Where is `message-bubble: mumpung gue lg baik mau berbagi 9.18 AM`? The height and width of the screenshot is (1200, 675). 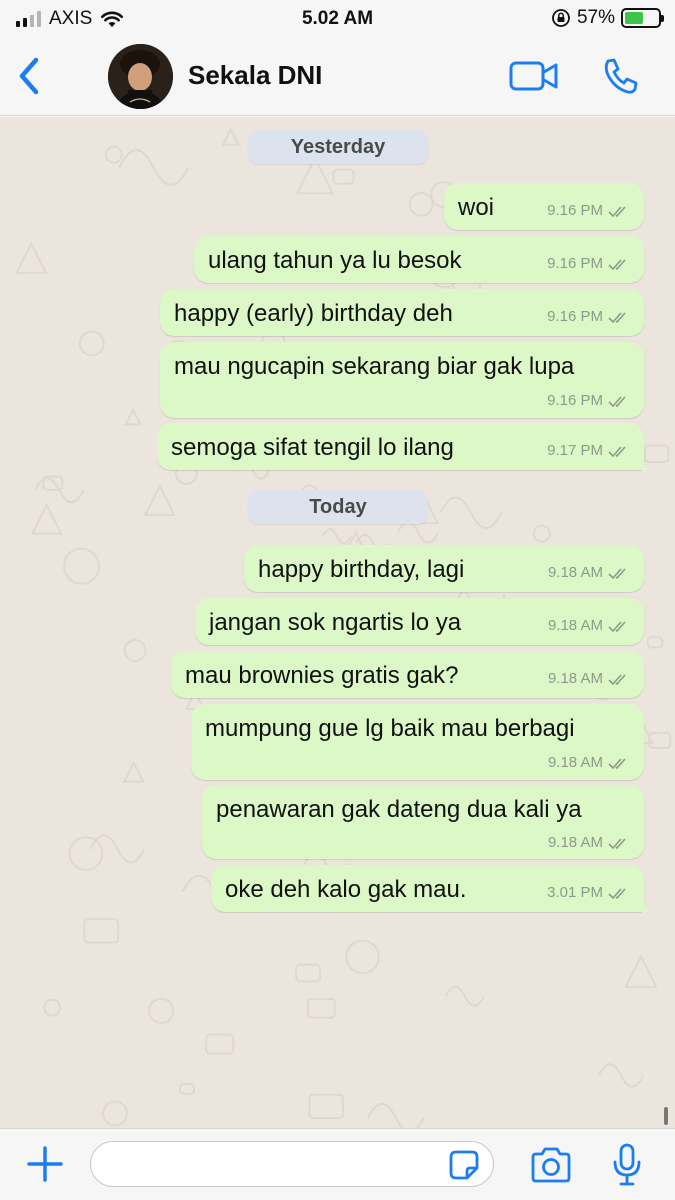 message-bubble: mumpung gue lg baik mau berbagi 9.18 AM is located at coordinates (417, 742).